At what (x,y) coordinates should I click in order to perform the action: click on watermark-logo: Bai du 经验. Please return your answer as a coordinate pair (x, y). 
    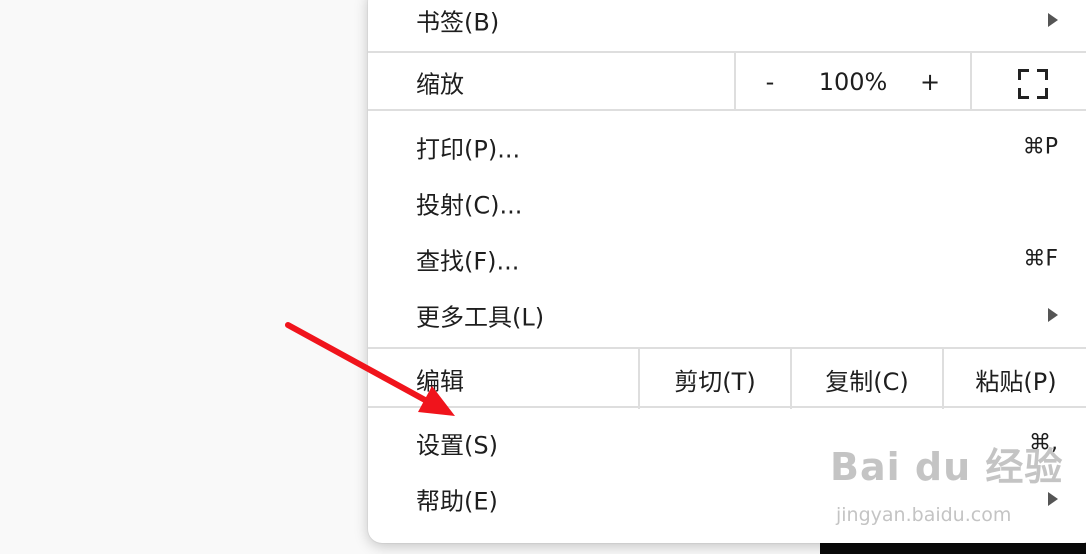
    Looking at the image, I should click on (947, 467).